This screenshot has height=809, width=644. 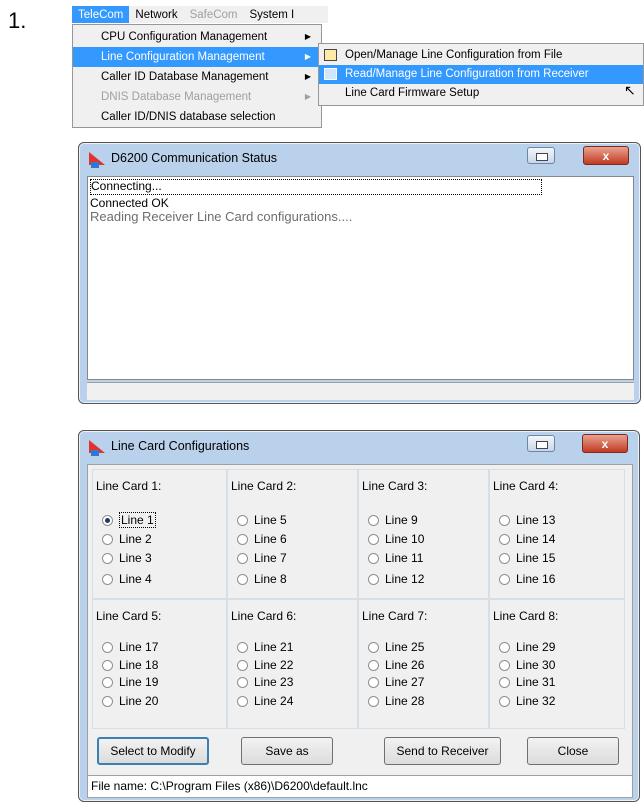 What do you see at coordinates (527, 647) in the screenshot?
I see `line-radio-option: Line 29` at bounding box center [527, 647].